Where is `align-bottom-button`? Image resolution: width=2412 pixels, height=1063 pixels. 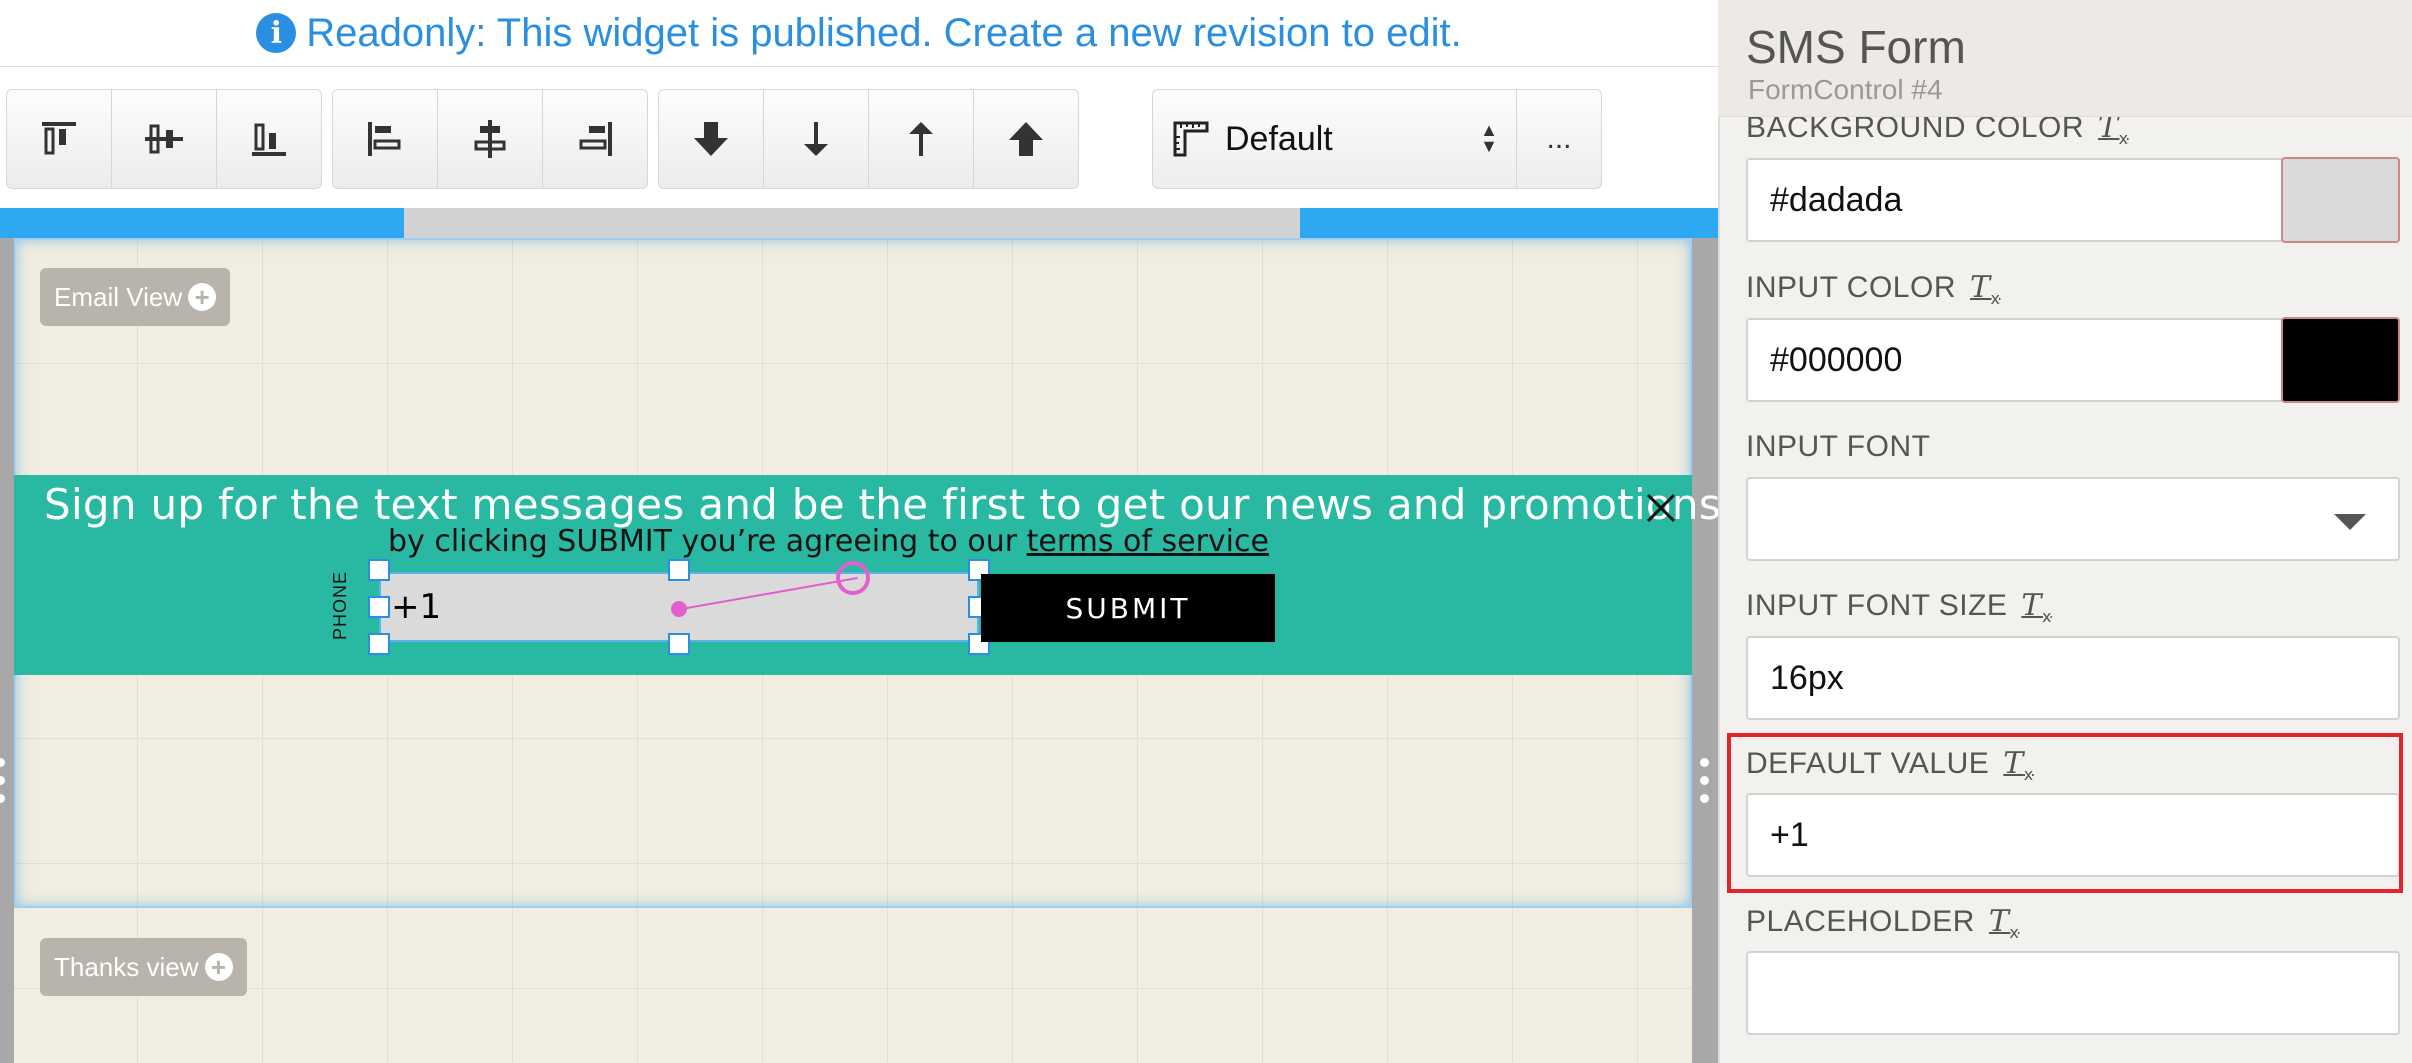 align-bottom-button is located at coordinates (269, 139).